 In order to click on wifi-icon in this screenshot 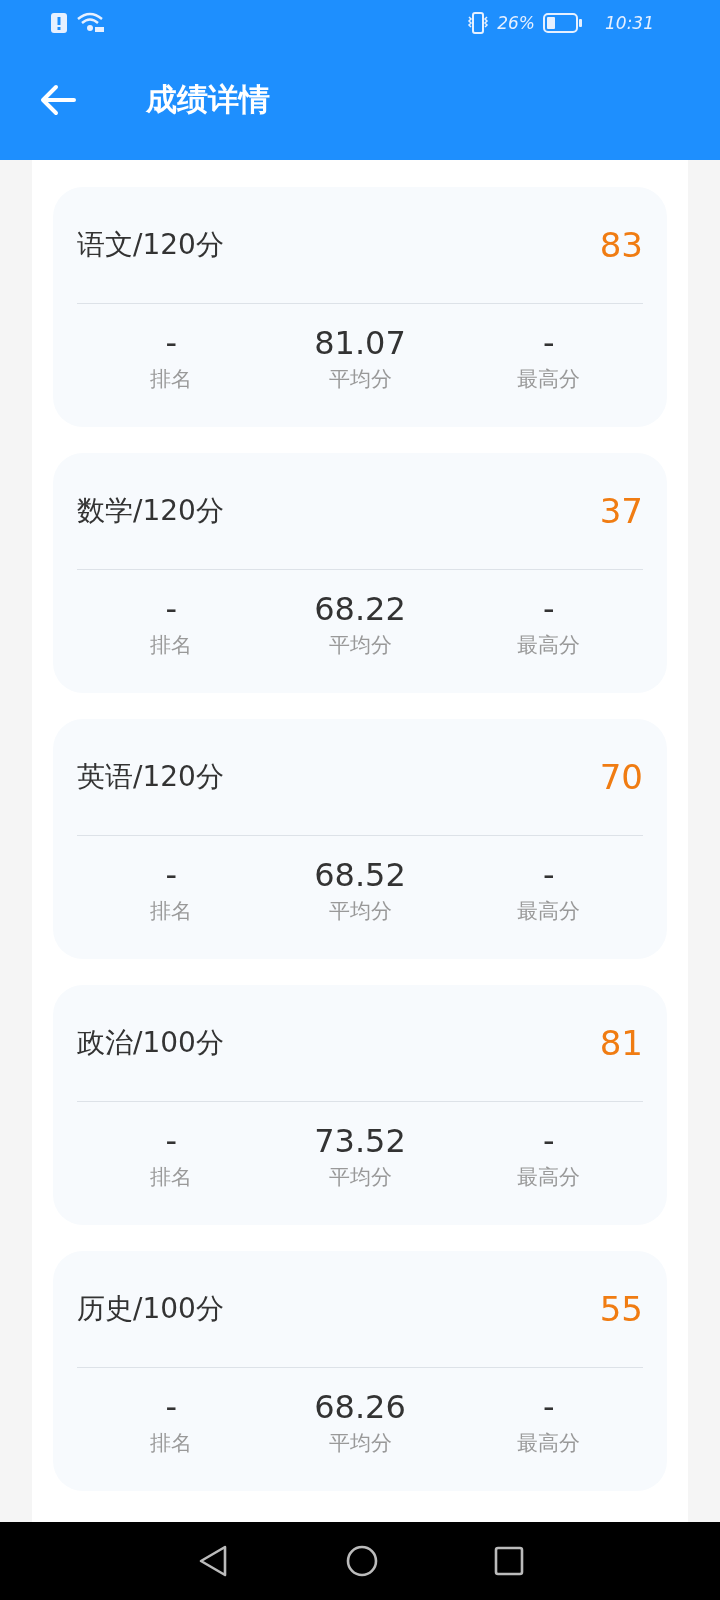, I will do `click(91, 23)`.